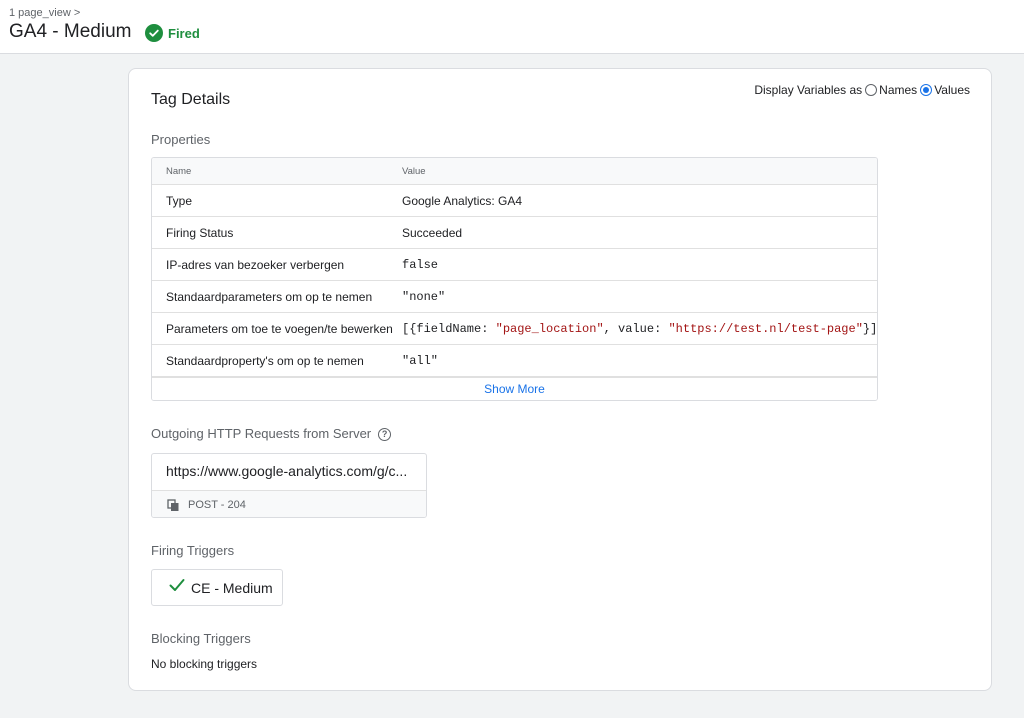 This screenshot has width=1024, height=718. Describe the element at coordinates (269, 296) in the screenshot. I see `property-name: Standaardparameters om op te nemen` at that location.